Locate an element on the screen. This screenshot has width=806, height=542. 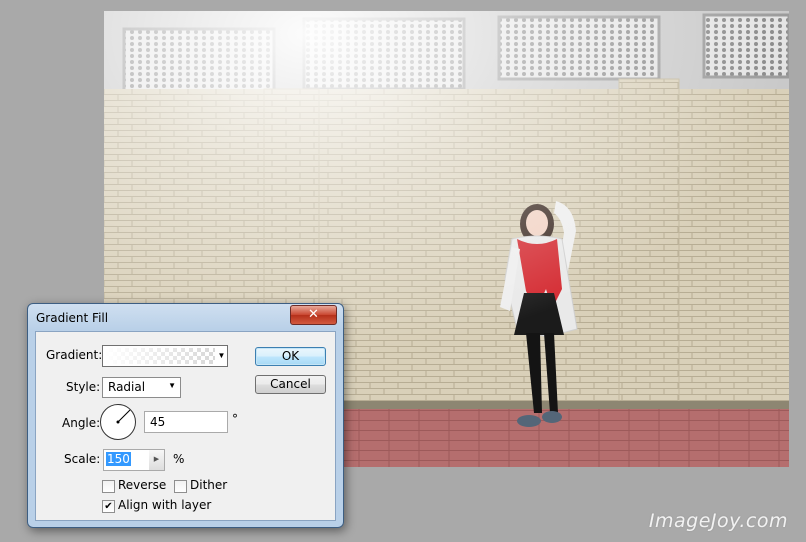
style-value: Radial is located at coordinates (127, 387).